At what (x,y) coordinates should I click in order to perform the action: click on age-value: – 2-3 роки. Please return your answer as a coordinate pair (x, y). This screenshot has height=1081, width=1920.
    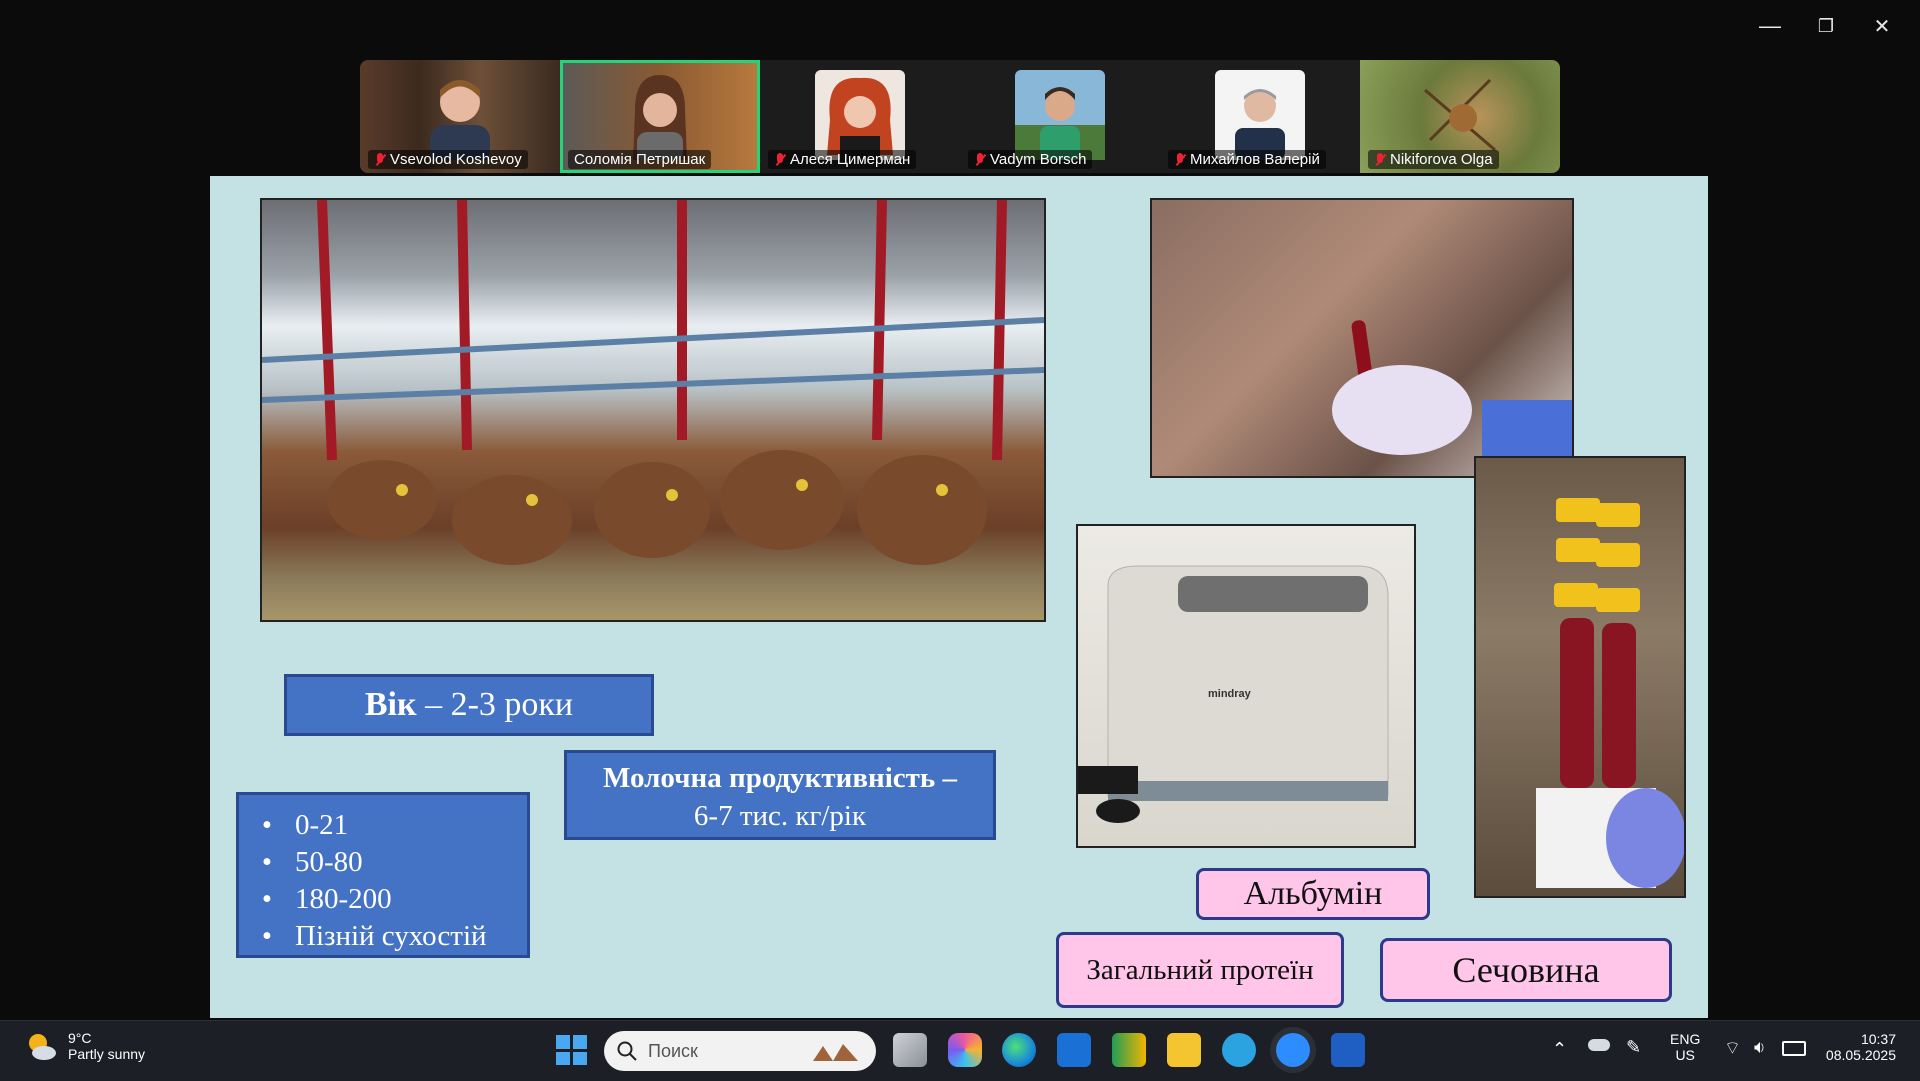
    Looking at the image, I should click on (495, 704).